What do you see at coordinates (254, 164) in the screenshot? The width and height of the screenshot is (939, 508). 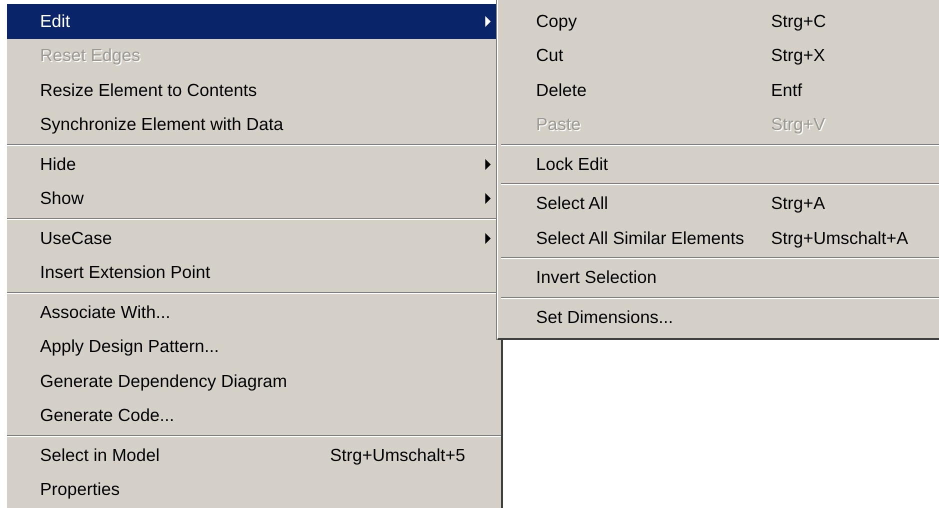 I see `menu-item: Hide` at bounding box center [254, 164].